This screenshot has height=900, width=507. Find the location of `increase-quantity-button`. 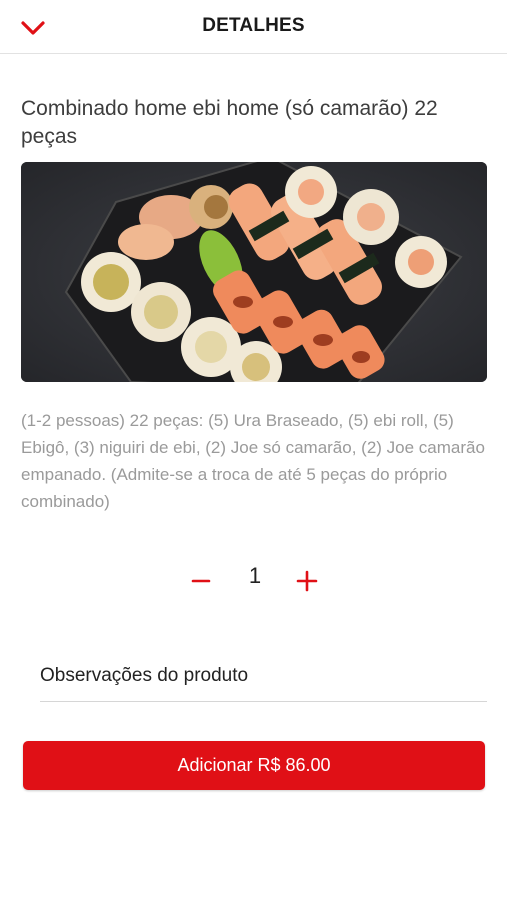

increase-quantity-button is located at coordinates (307, 581).